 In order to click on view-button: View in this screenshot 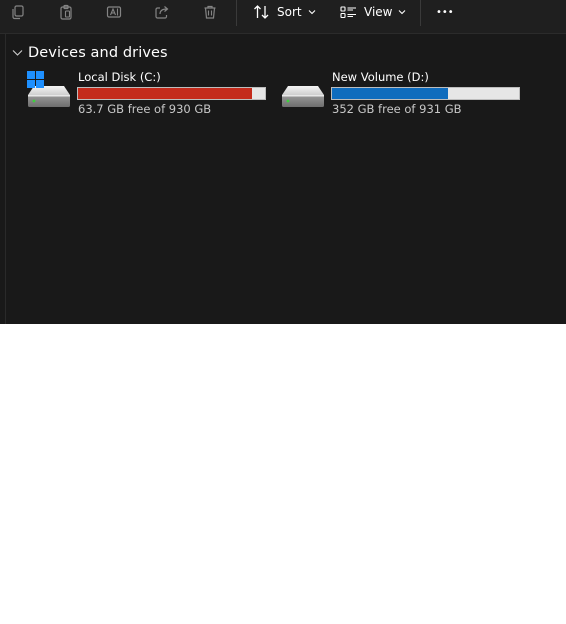, I will do `click(373, 12)`.